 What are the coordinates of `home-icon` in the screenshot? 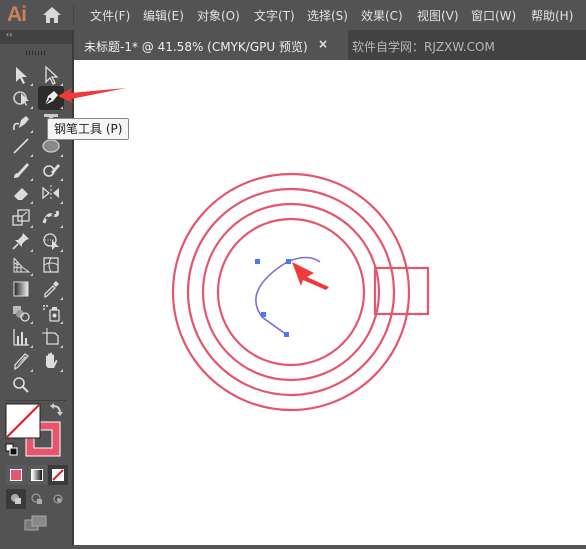 It's located at (52, 15).